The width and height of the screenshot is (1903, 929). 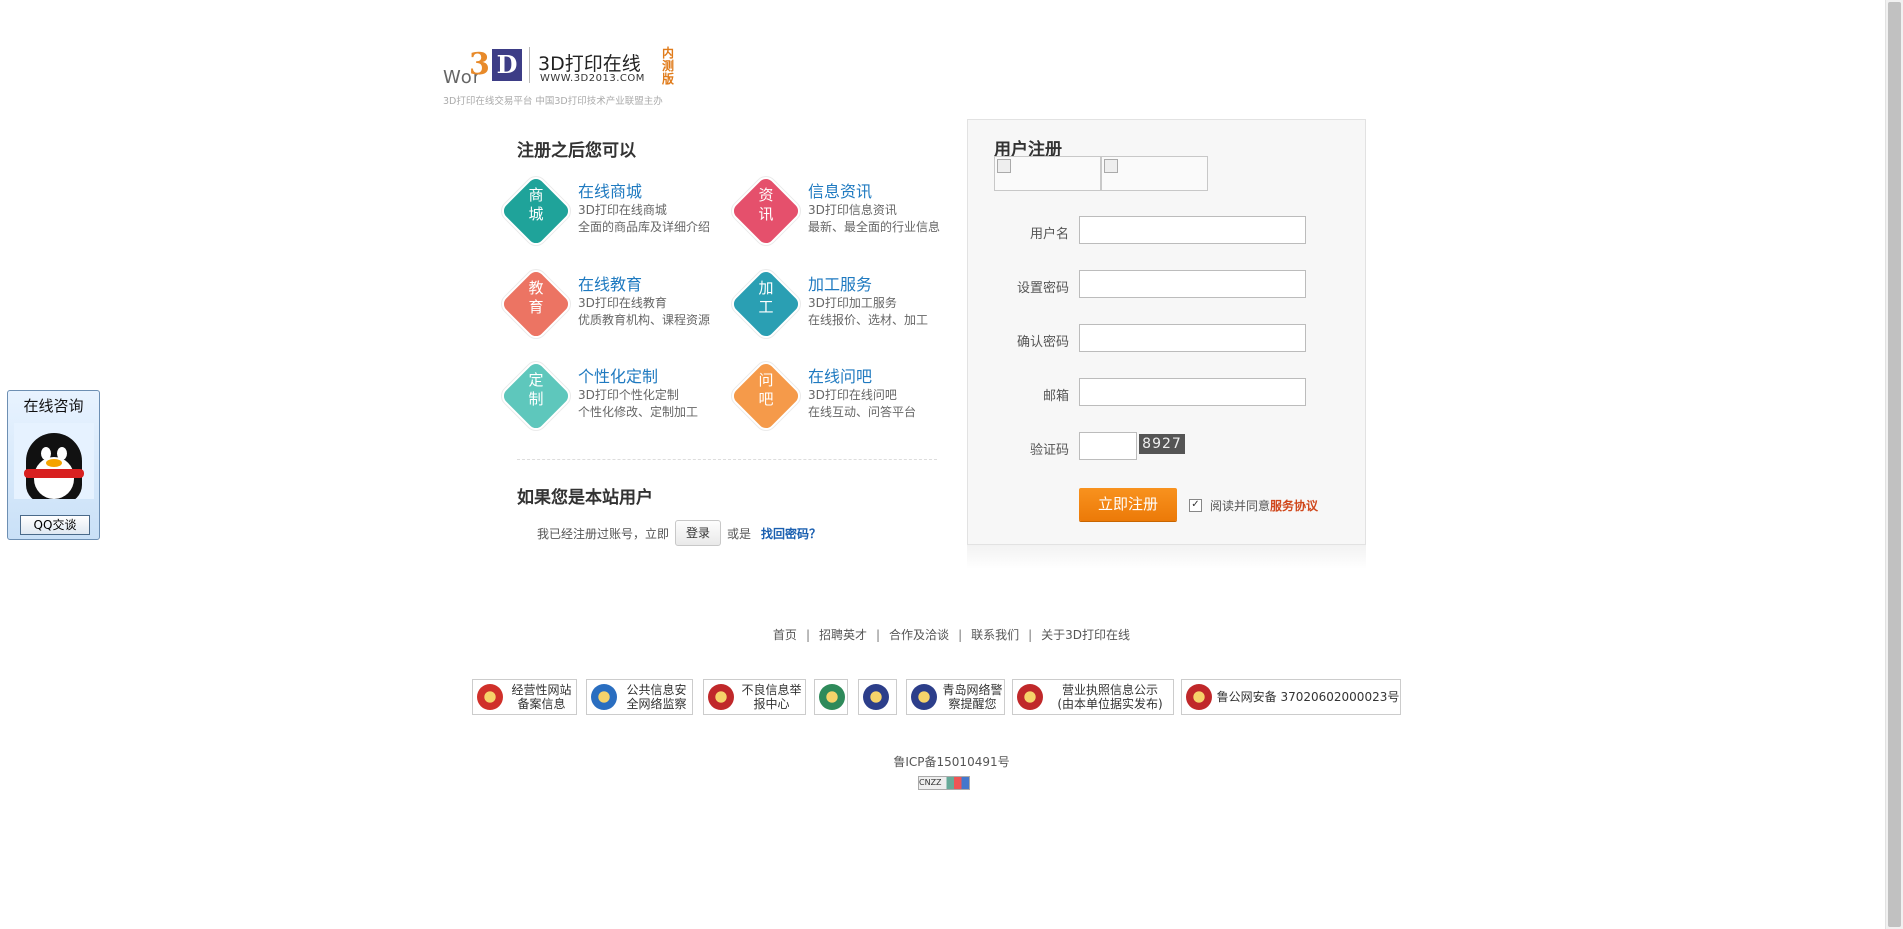 What do you see at coordinates (972, 697) in the screenshot?
I see `badge-text: 青岛网络警 察提醒您` at bounding box center [972, 697].